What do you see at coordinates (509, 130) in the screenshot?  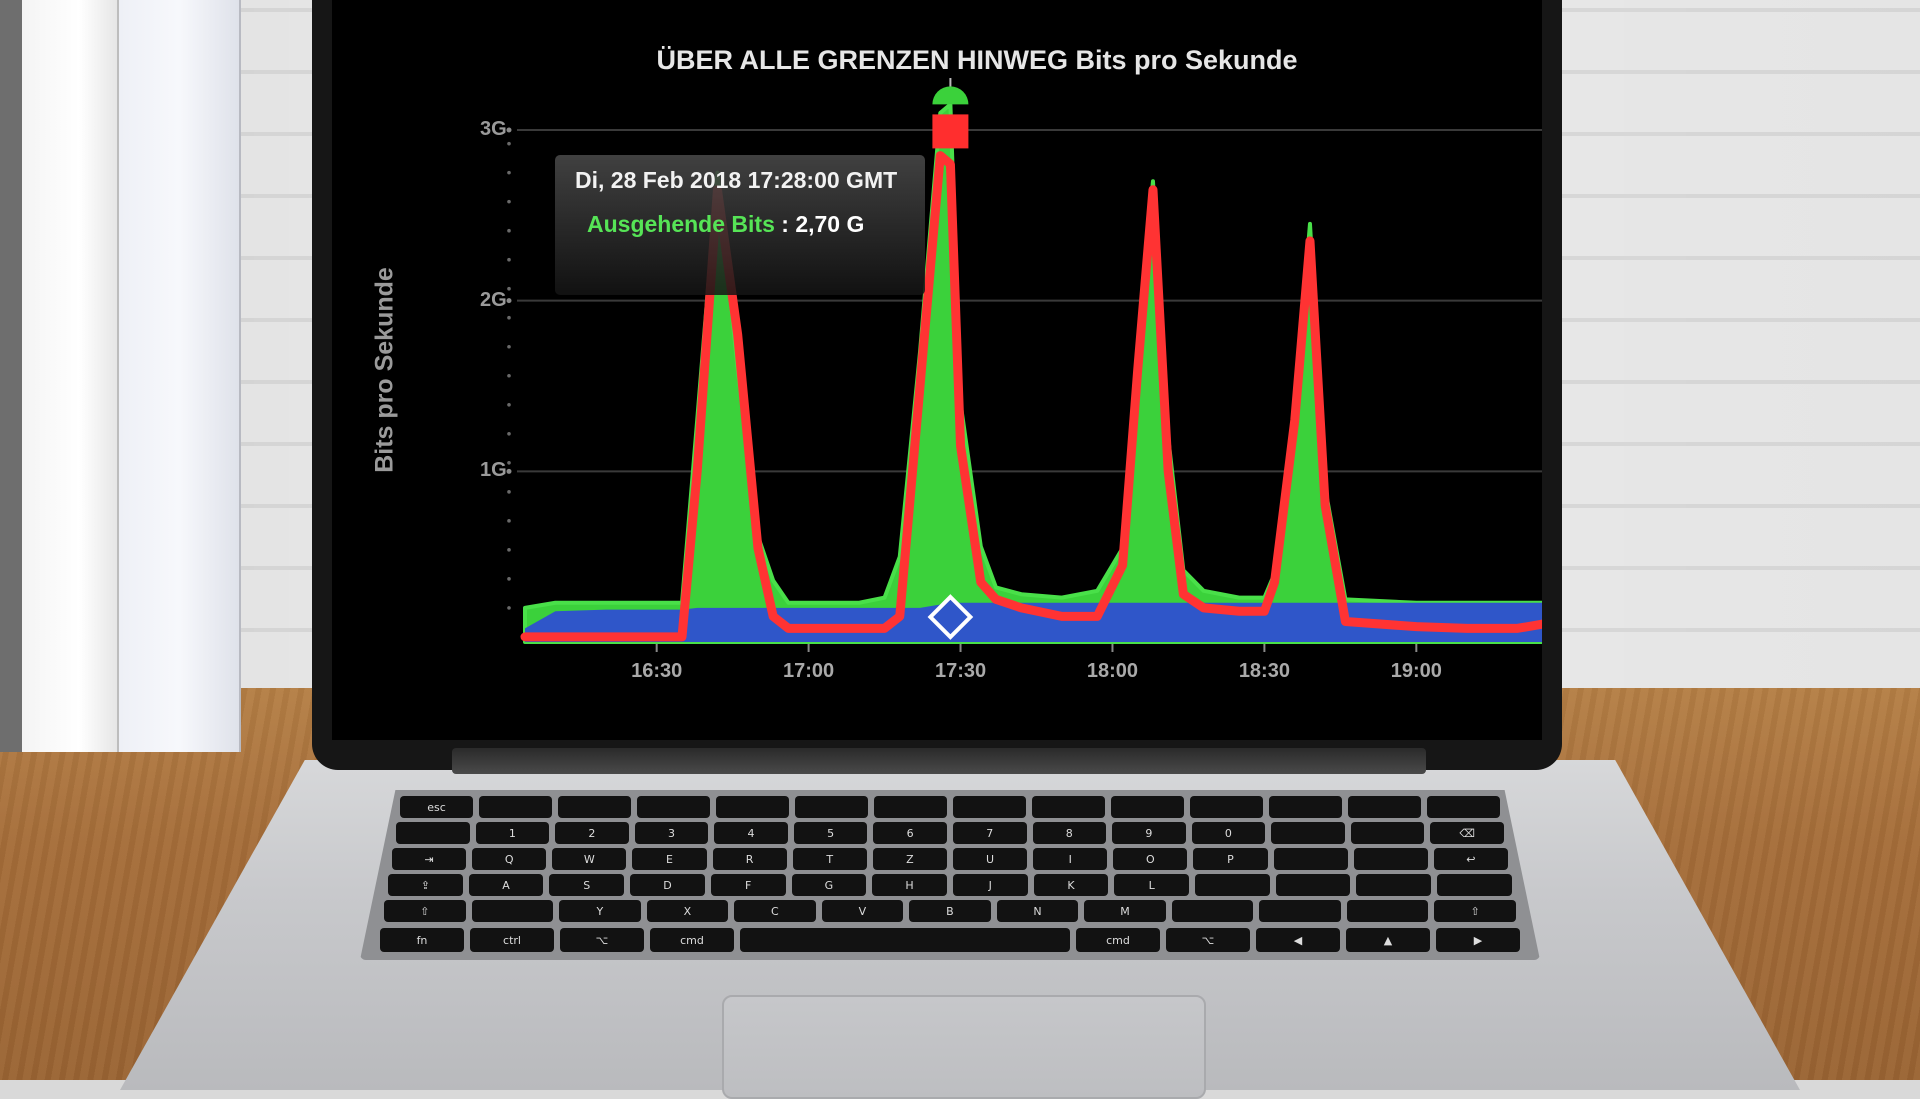 I see `ytick-dot-3G` at bounding box center [509, 130].